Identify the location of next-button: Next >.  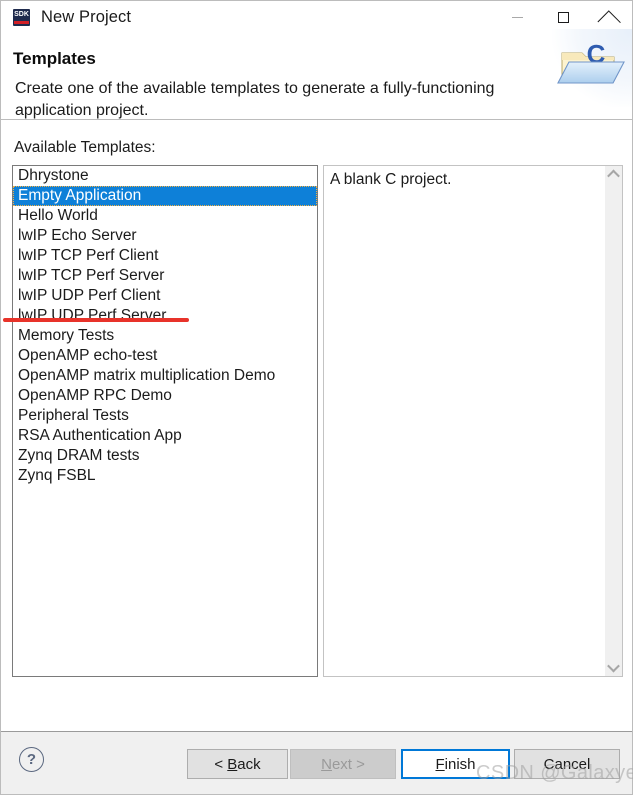
(343, 764).